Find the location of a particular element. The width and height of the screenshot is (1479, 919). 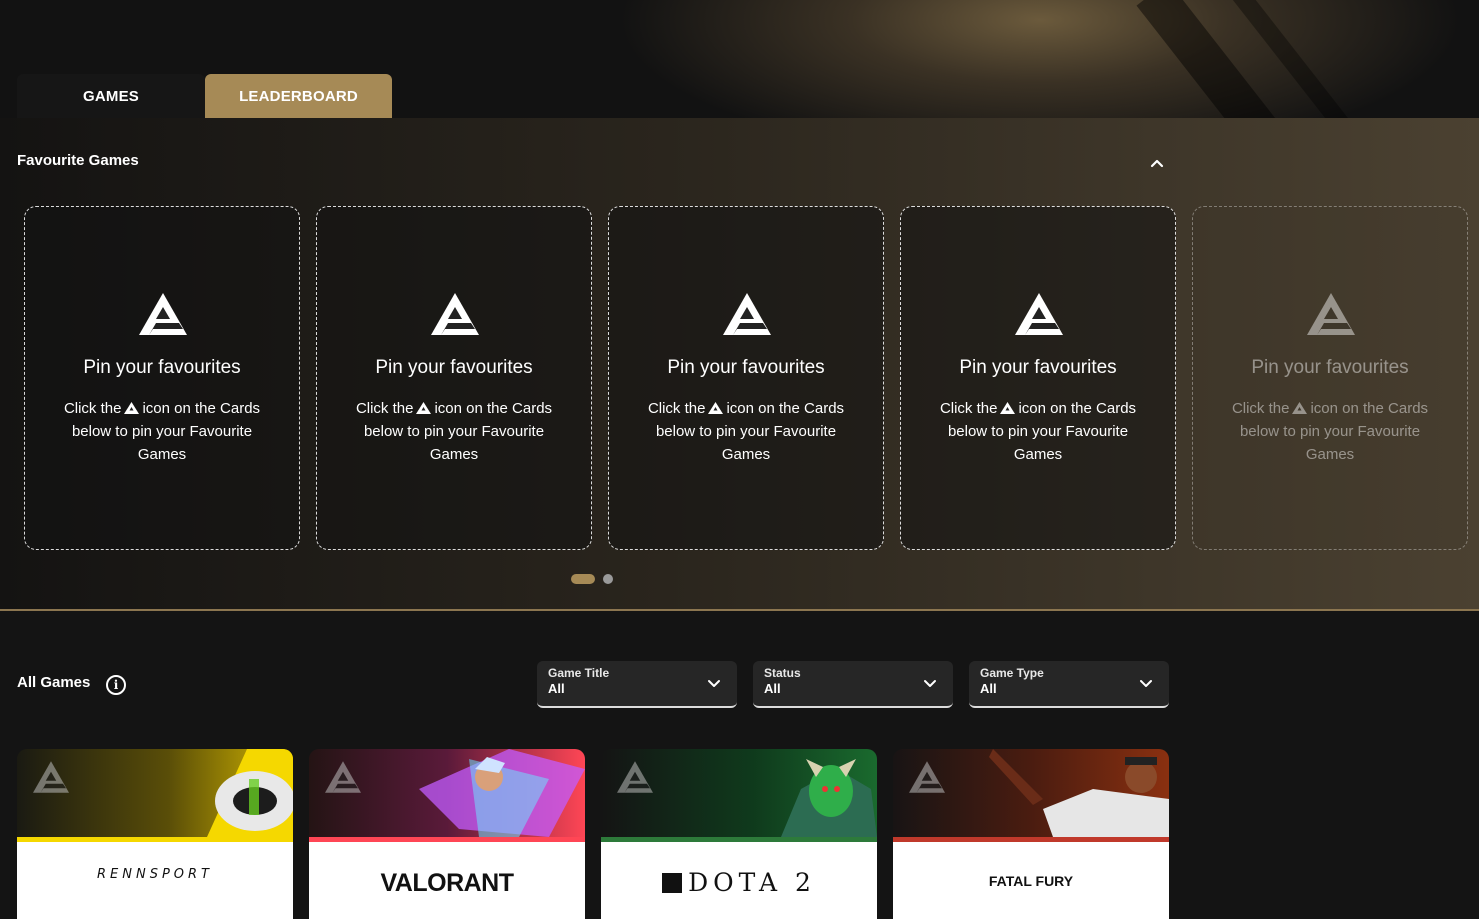

game-title-logo: VALORANT is located at coordinates (447, 883).